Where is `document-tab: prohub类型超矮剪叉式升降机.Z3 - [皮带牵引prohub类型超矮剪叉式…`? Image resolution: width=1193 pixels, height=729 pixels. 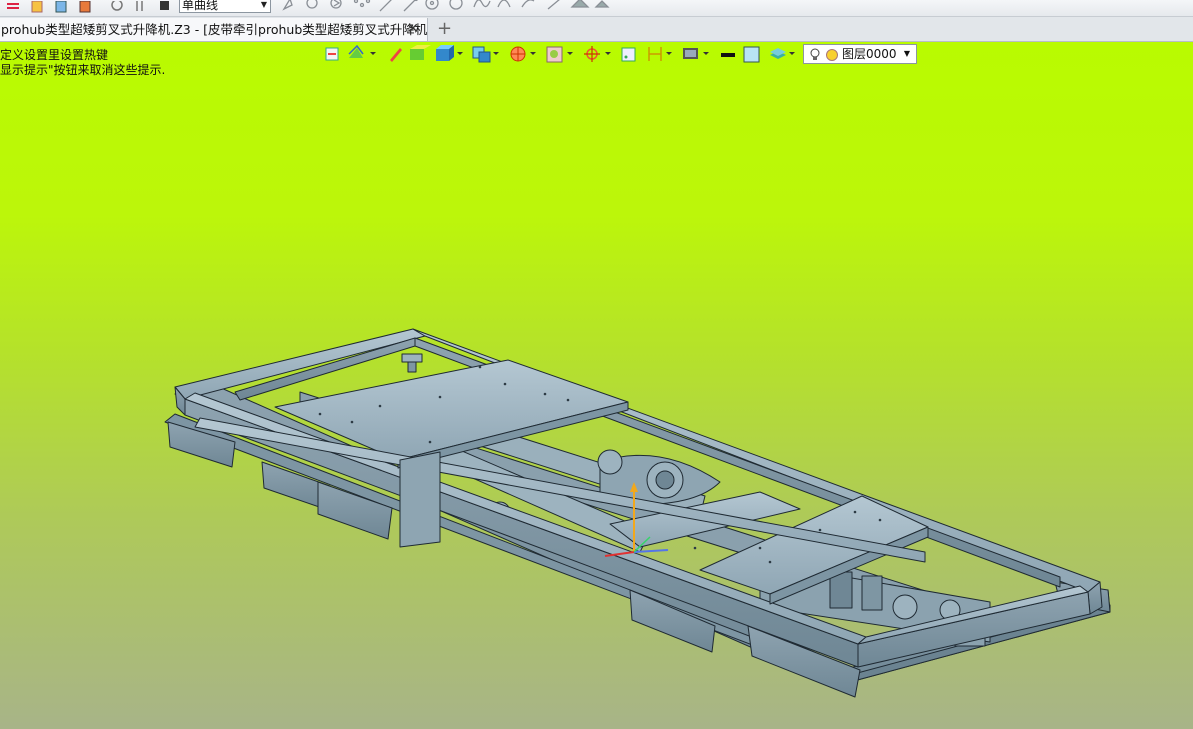 document-tab: prohub类型超矮剪叉式升降机.Z3 - [皮带牵引prohub类型超矮剪叉式… is located at coordinates (214, 29).